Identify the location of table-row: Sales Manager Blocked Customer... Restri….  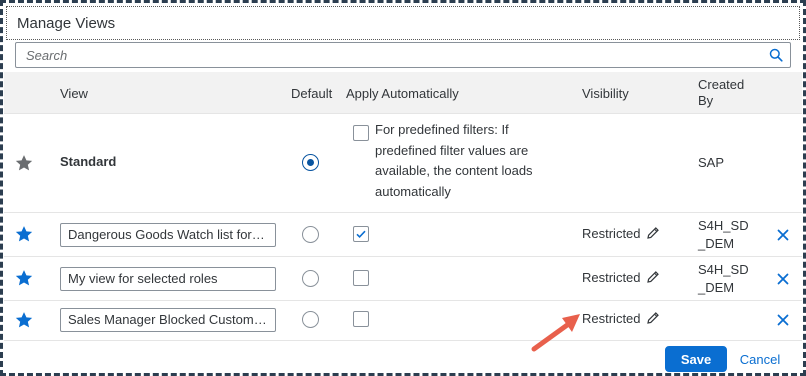
(403, 320).